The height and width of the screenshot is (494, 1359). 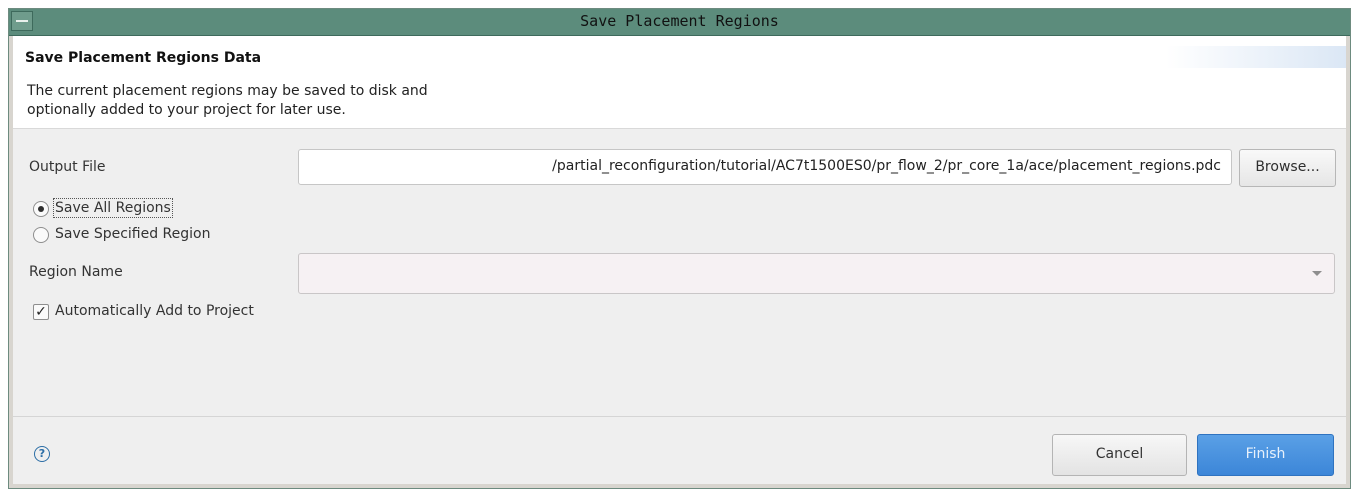 What do you see at coordinates (76, 272) in the screenshot?
I see `region-name-label: Region Name` at bounding box center [76, 272].